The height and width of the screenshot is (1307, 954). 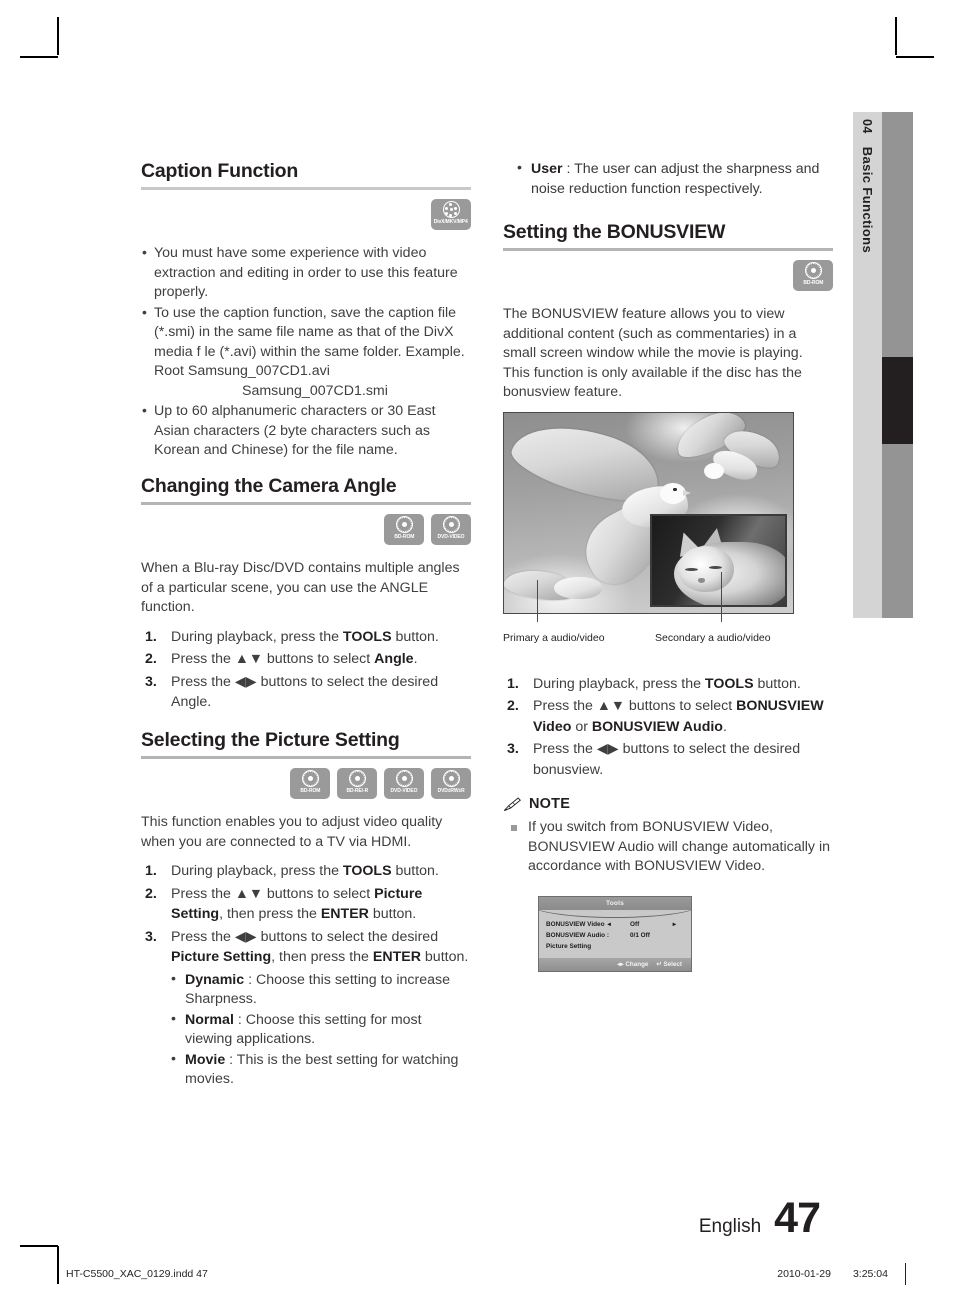 What do you see at coordinates (554, 637) in the screenshot?
I see `caption-primary: Primary a audio/video` at bounding box center [554, 637].